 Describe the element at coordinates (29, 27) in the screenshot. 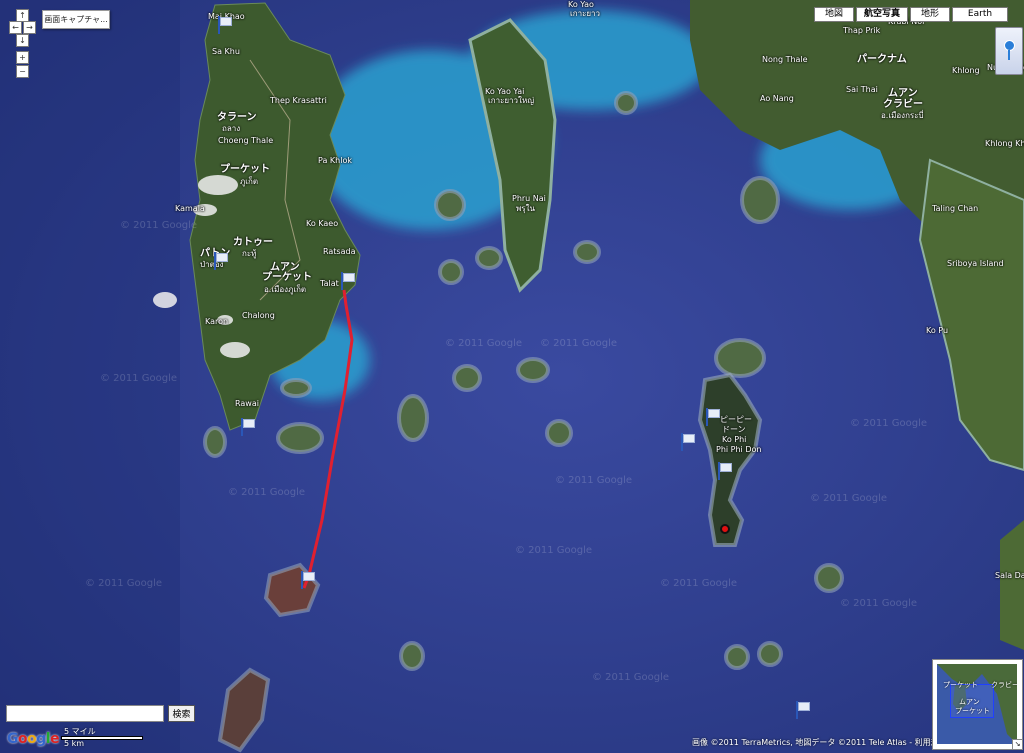

I see `pan-right-button: →` at that location.